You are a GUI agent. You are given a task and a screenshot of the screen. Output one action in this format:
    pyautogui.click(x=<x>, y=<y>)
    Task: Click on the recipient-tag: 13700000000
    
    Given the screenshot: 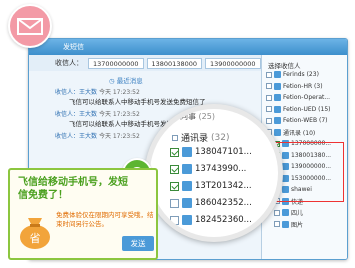 What is the action you would take?
    pyautogui.click(x=116, y=63)
    